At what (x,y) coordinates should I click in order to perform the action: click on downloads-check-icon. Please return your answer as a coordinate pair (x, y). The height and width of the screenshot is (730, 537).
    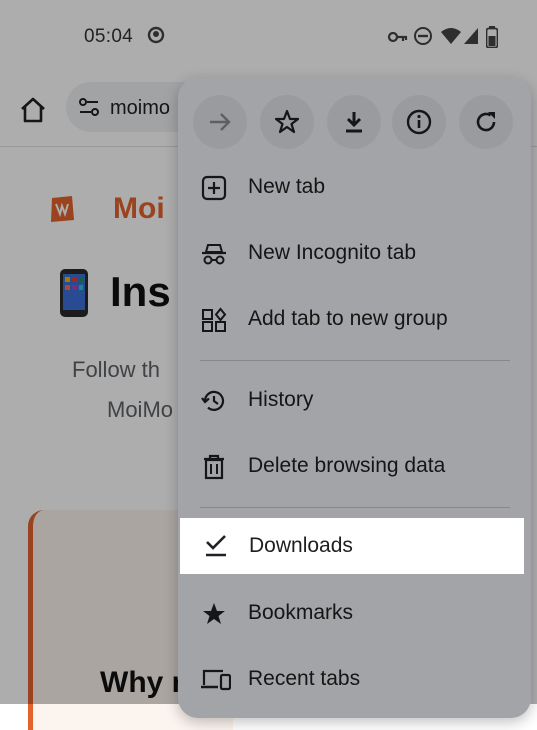
    Looking at the image, I should click on (216, 546).